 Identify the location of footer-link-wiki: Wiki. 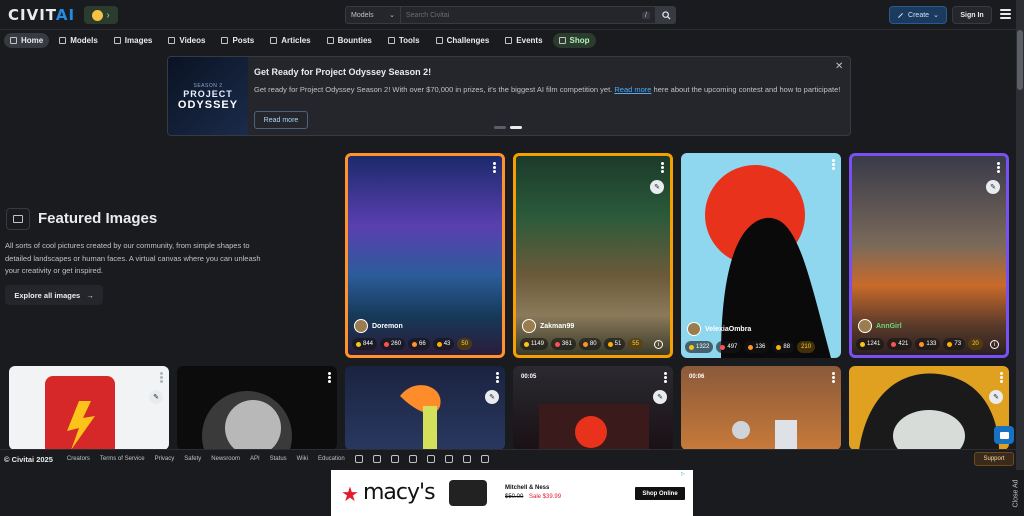
(302, 459).